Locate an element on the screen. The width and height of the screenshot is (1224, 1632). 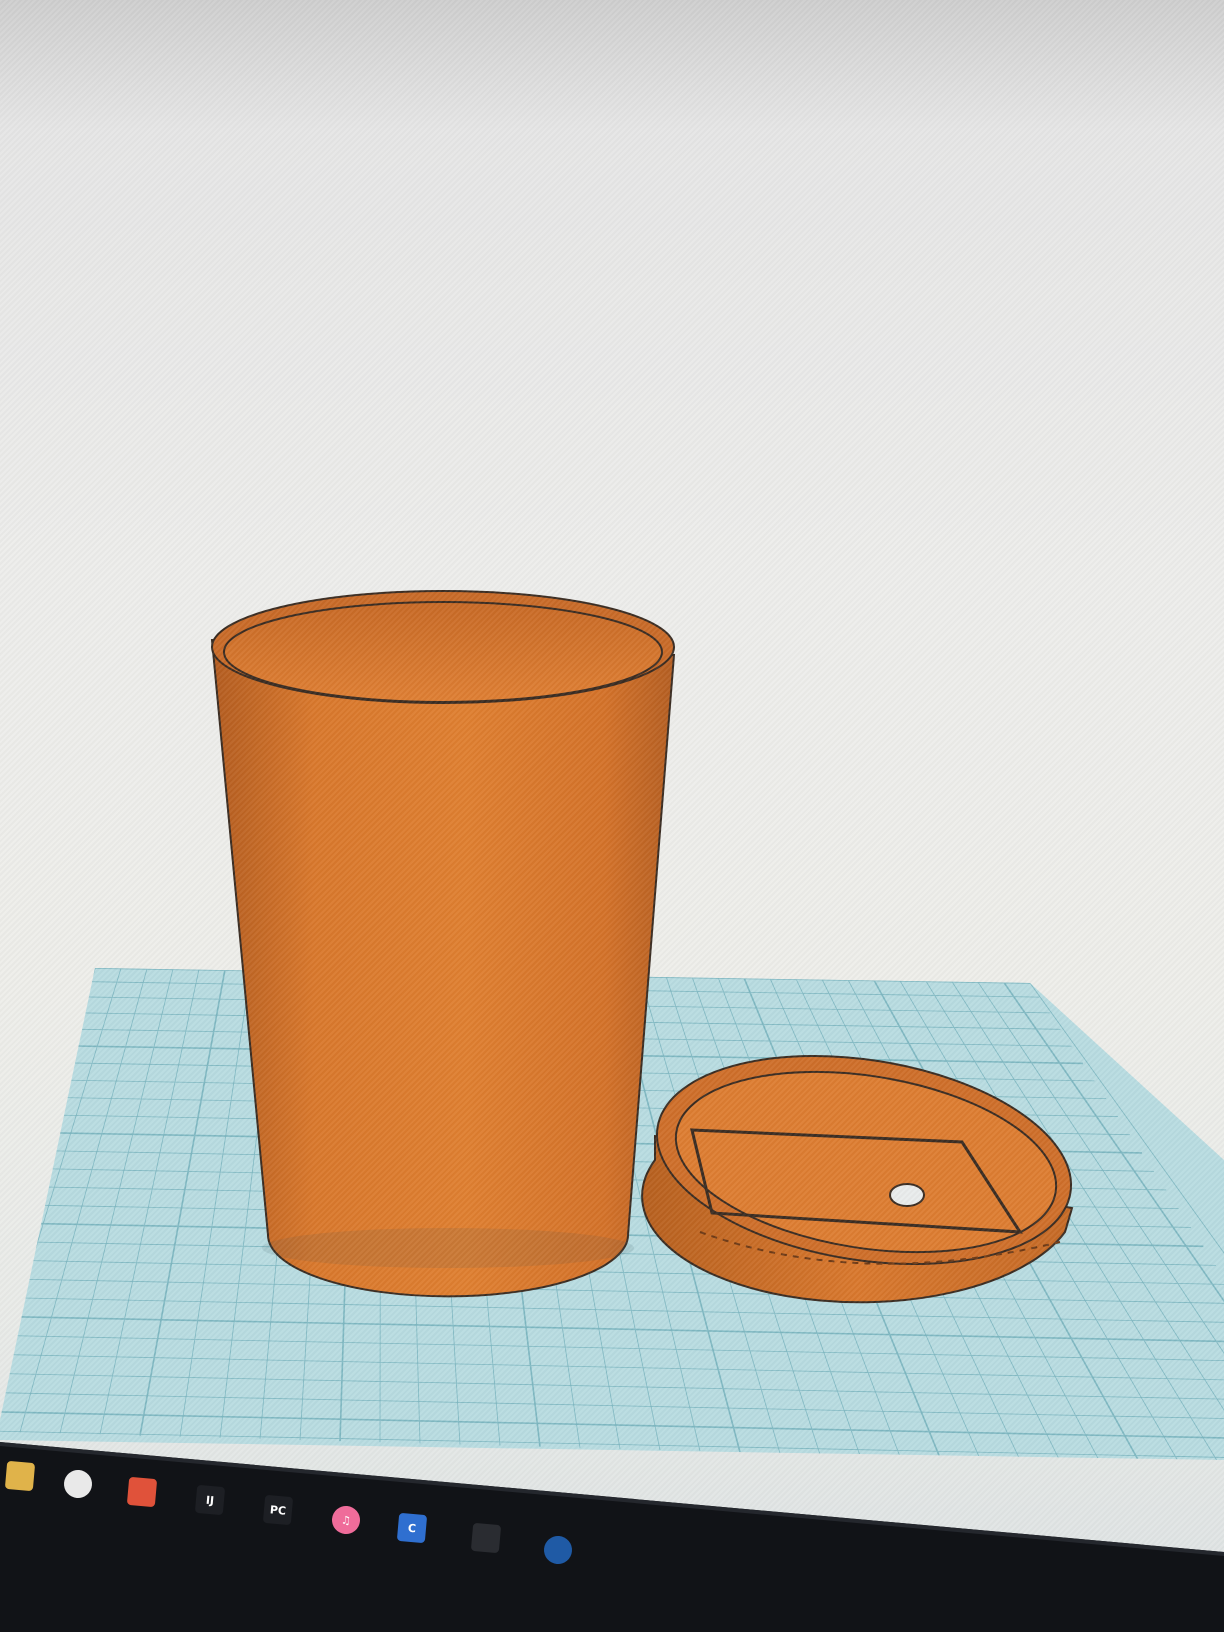
dome-app-icon is located at coordinates (558, 1550).